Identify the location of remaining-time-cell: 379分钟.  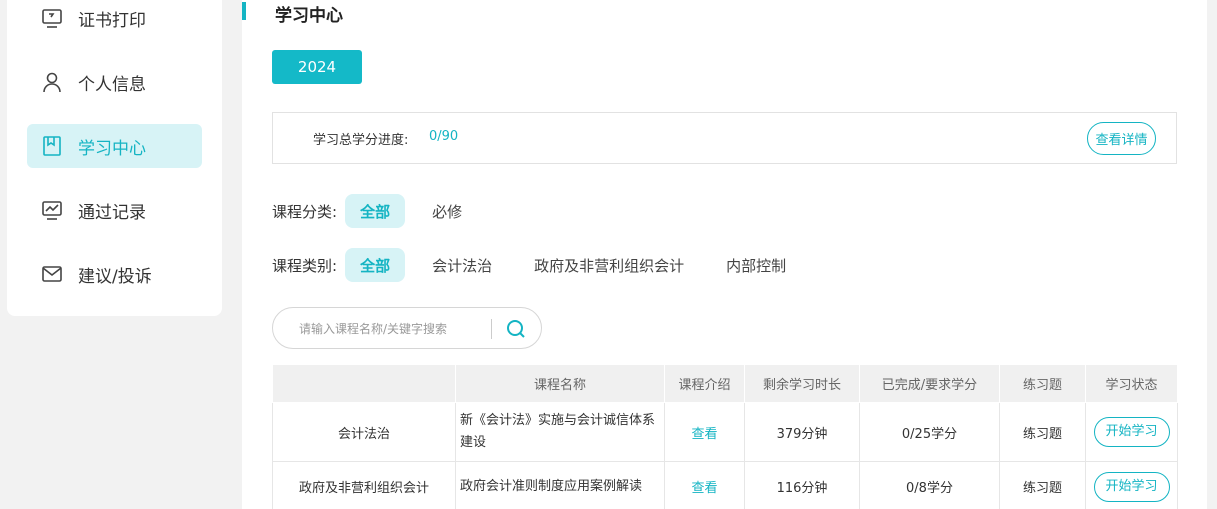
(802, 432).